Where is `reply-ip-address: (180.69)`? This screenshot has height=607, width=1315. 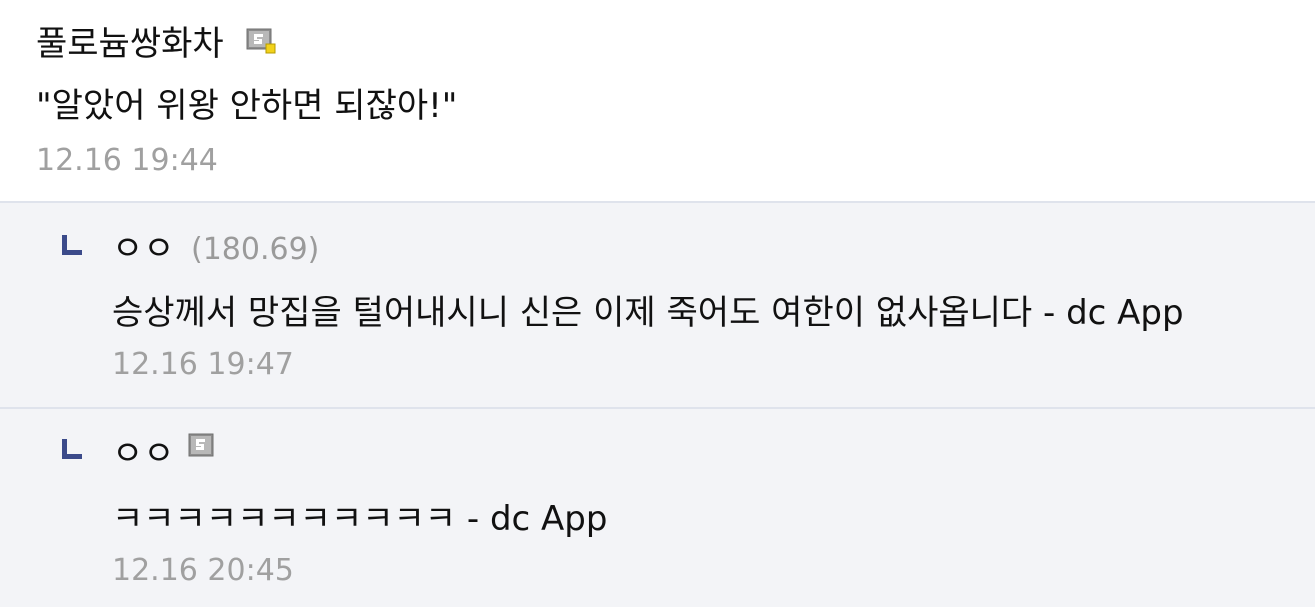 reply-ip-address: (180.69) is located at coordinates (255, 249).